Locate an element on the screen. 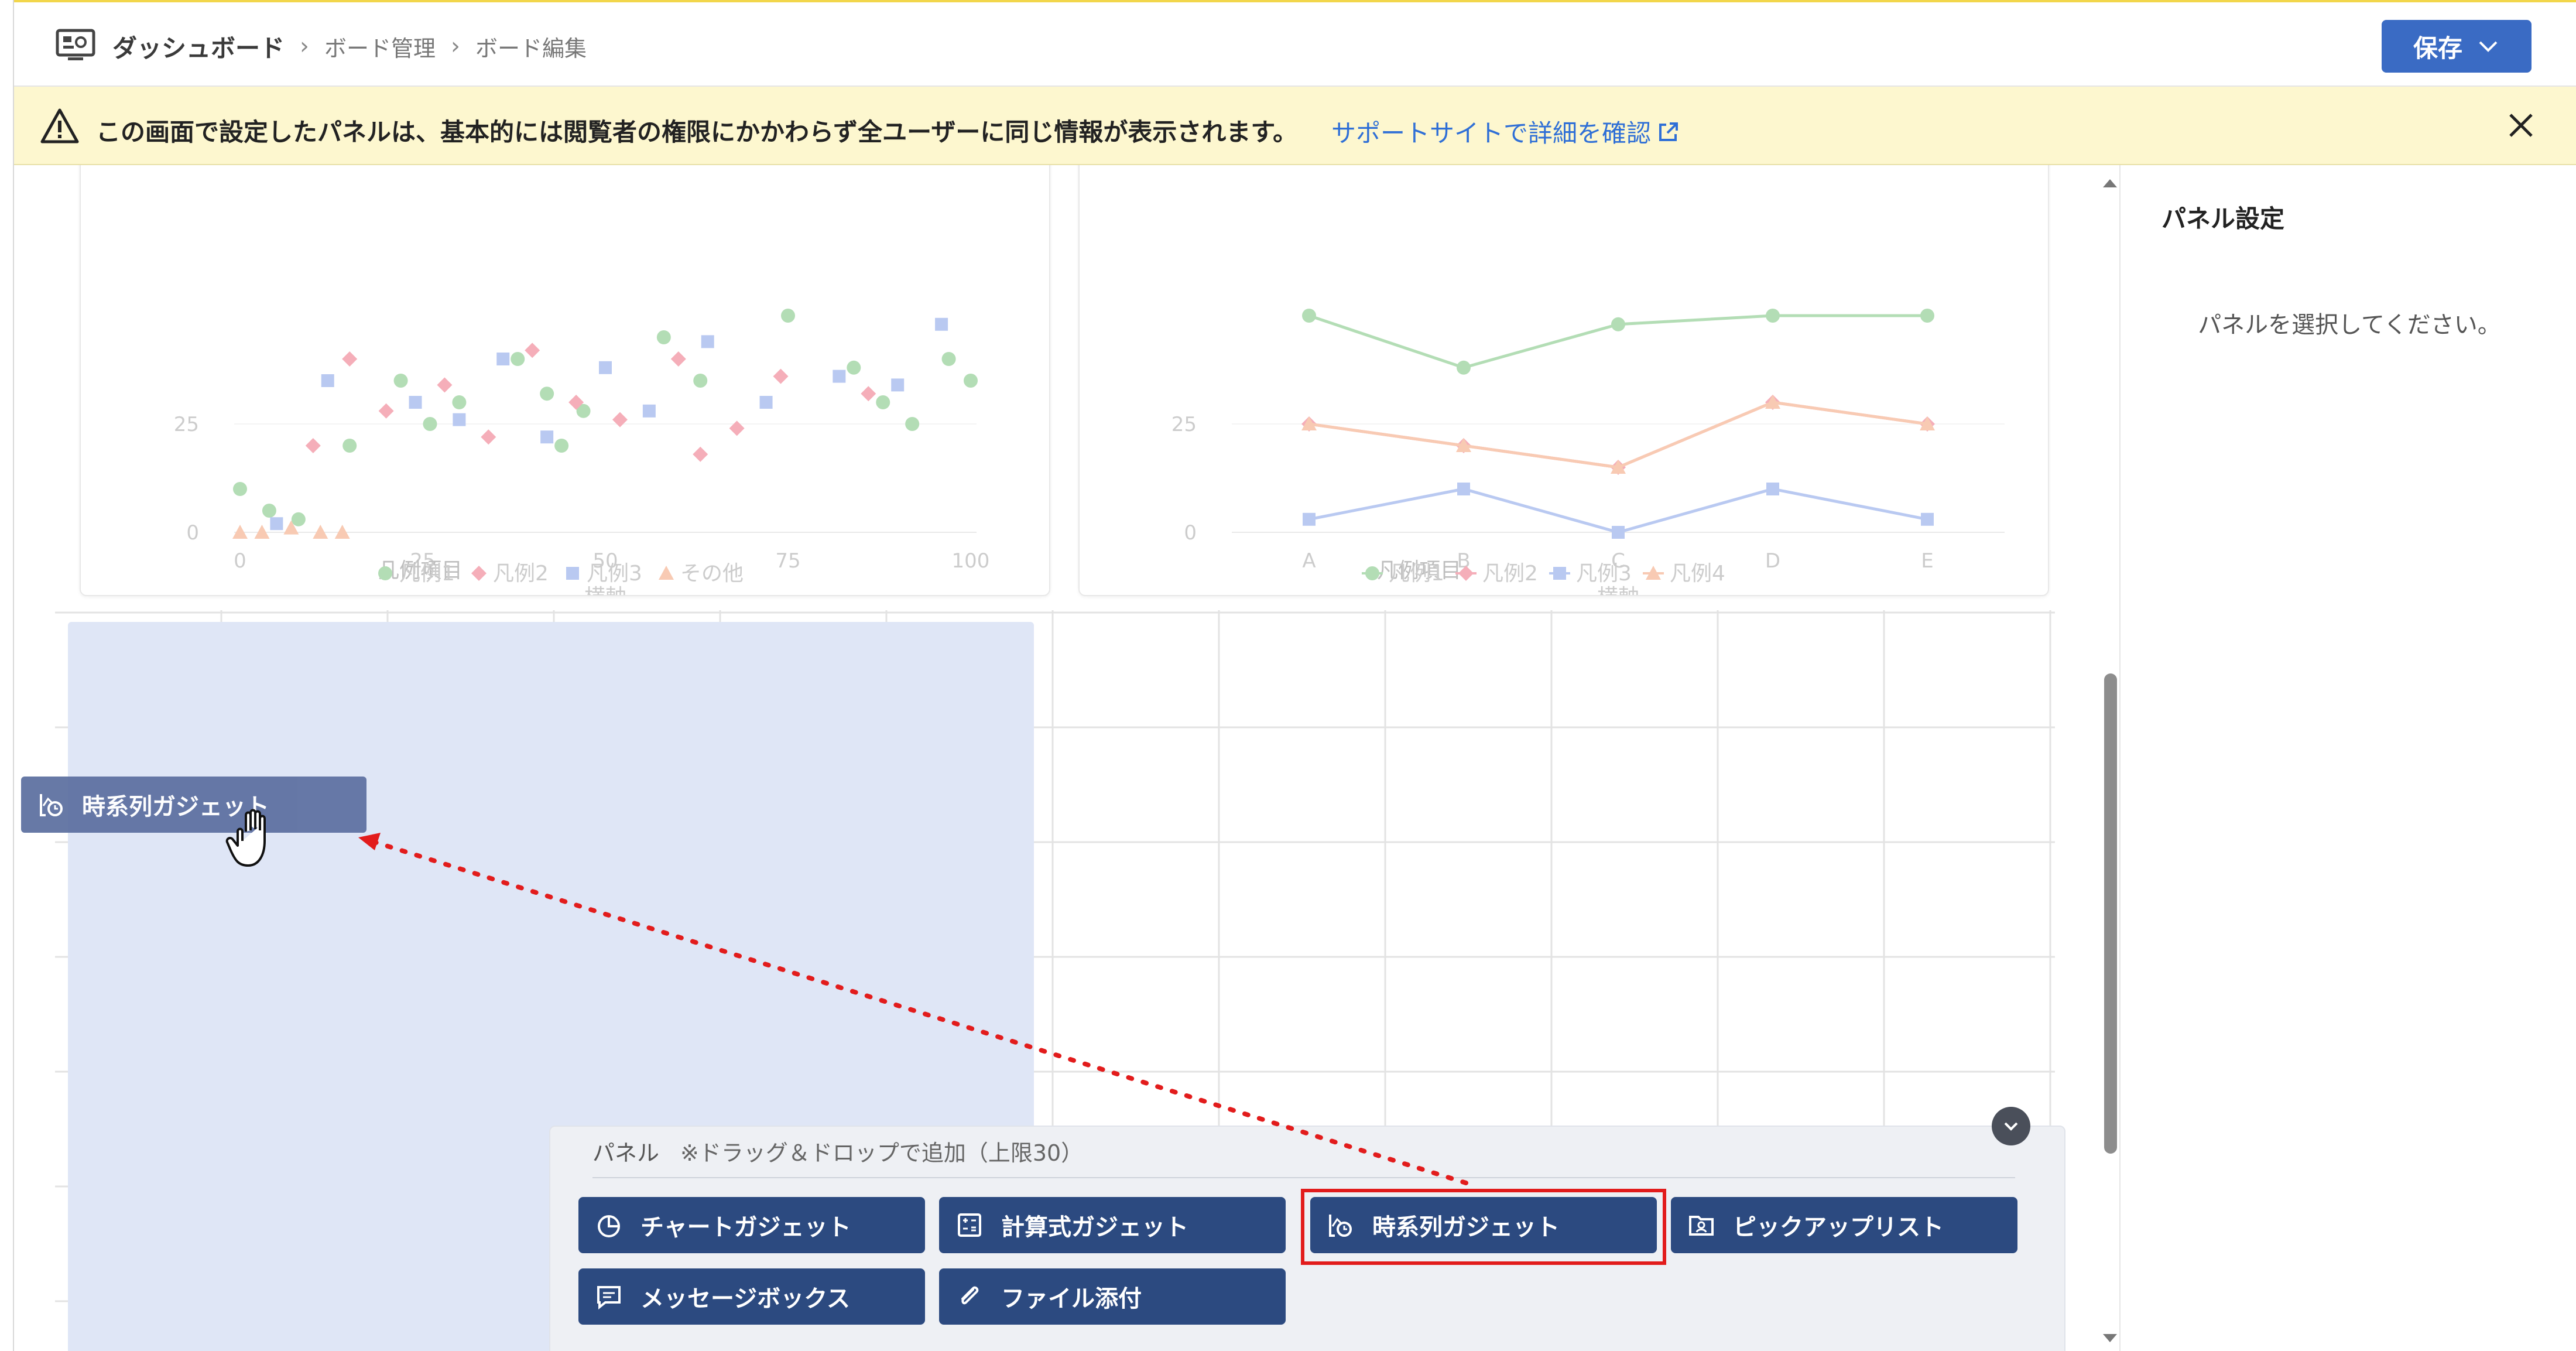  legend-label: 凡例3 is located at coordinates (614, 574).